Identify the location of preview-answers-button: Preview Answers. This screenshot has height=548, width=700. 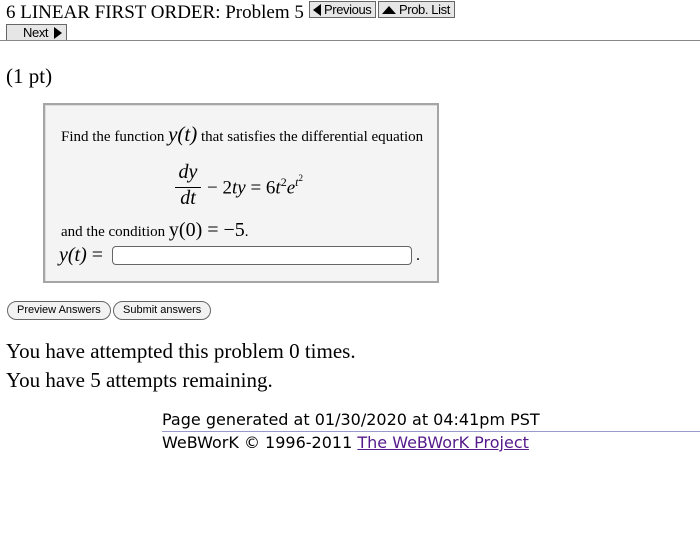
(59, 310).